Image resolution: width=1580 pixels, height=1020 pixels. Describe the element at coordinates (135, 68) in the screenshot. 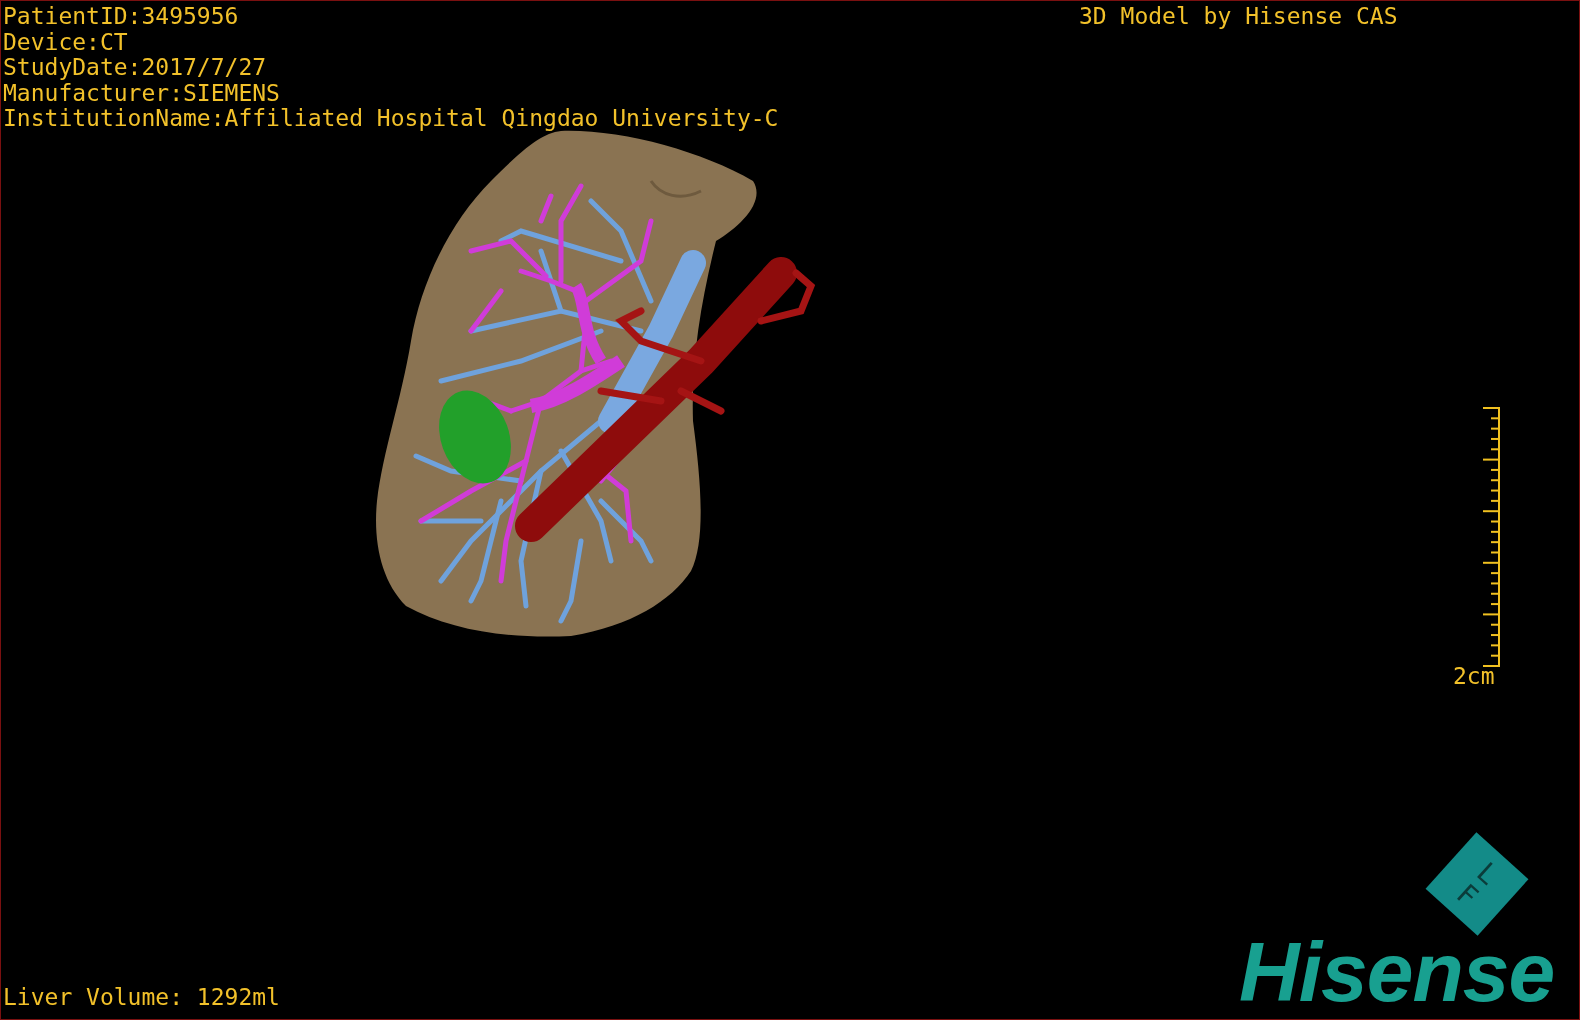

I see `study-info-line: StudyDate:2017/7/27` at that location.